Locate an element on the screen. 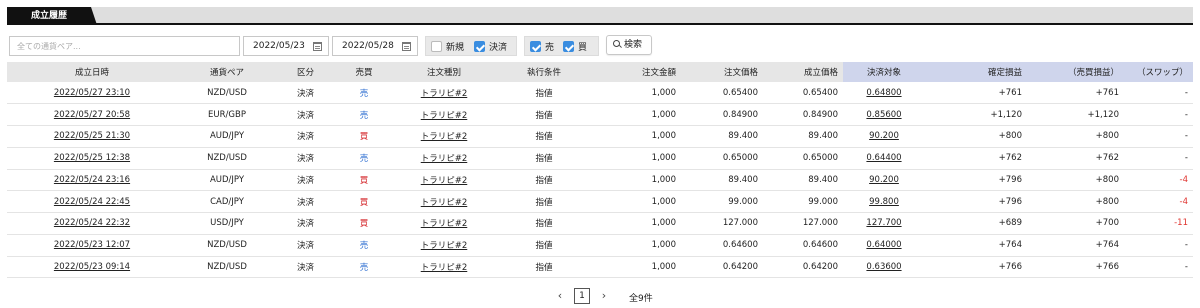 The image size is (1200, 308). unchecked-box-icon is located at coordinates (436, 46).